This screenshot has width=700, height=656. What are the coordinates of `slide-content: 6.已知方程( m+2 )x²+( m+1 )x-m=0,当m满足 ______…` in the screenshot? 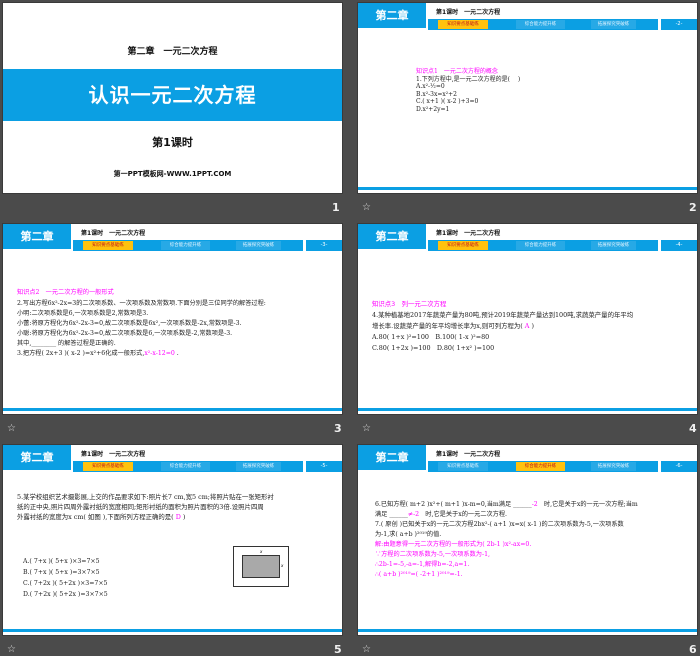 It's located at (506, 540).